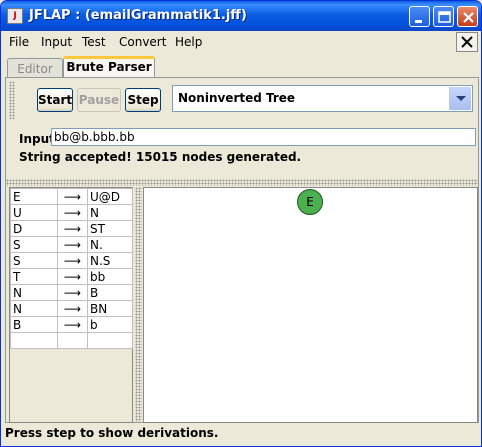 This screenshot has height=447, width=482. What do you see at coordinates (109, 67) in the screenshot?
I see `tab-brute-parser: Brute Parser` at bounding box center [109, 67].